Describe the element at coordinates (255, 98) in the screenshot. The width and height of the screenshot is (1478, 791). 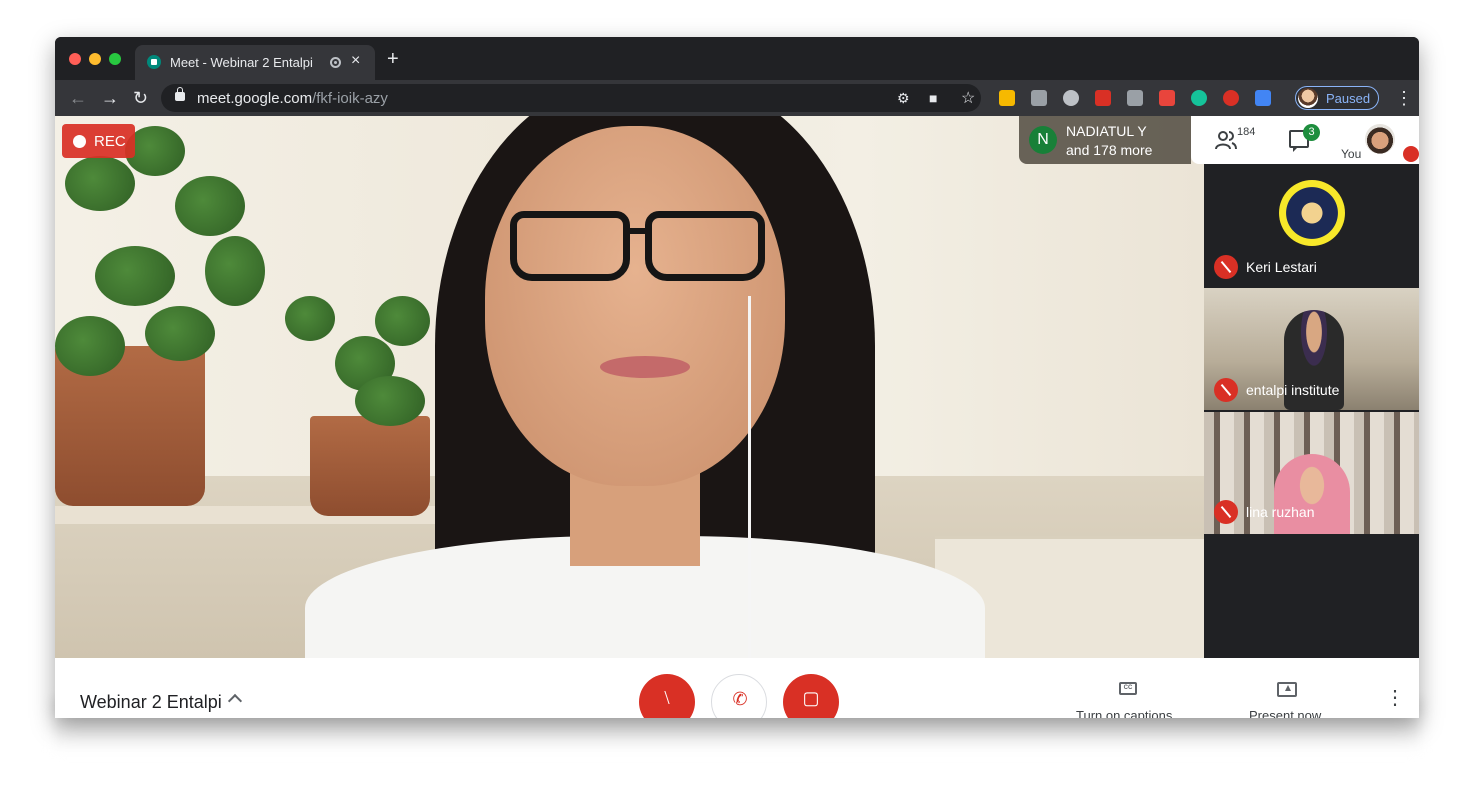
I see `url-host: meet.google.com` at that location.